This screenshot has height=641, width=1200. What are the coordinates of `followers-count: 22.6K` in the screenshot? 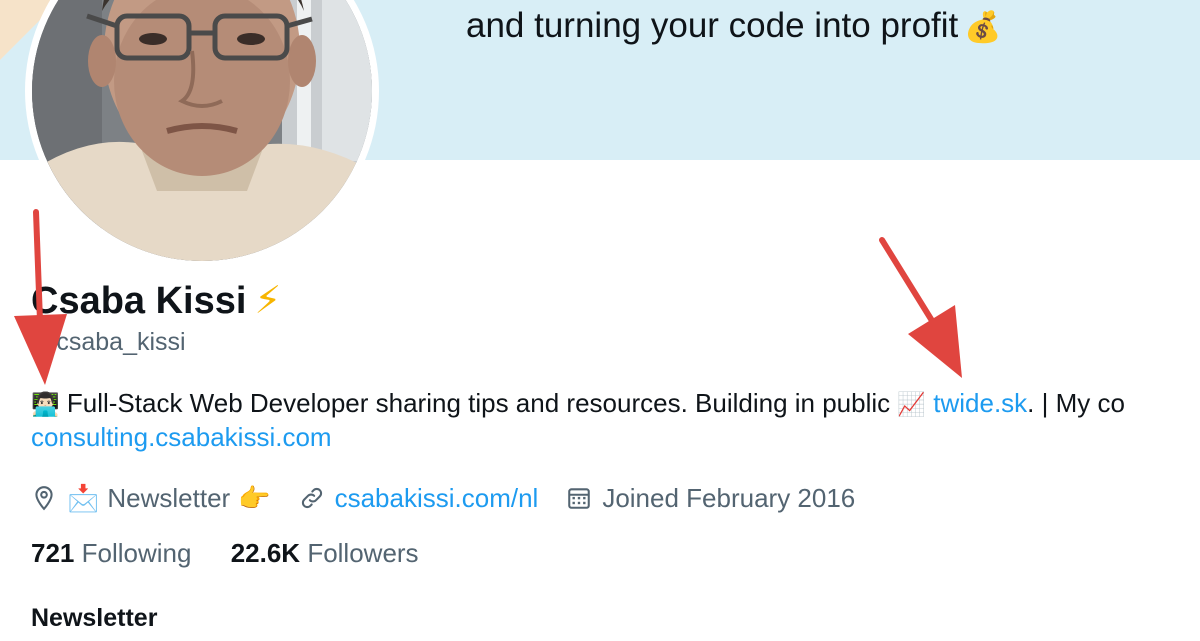 It's located at (265, 553).